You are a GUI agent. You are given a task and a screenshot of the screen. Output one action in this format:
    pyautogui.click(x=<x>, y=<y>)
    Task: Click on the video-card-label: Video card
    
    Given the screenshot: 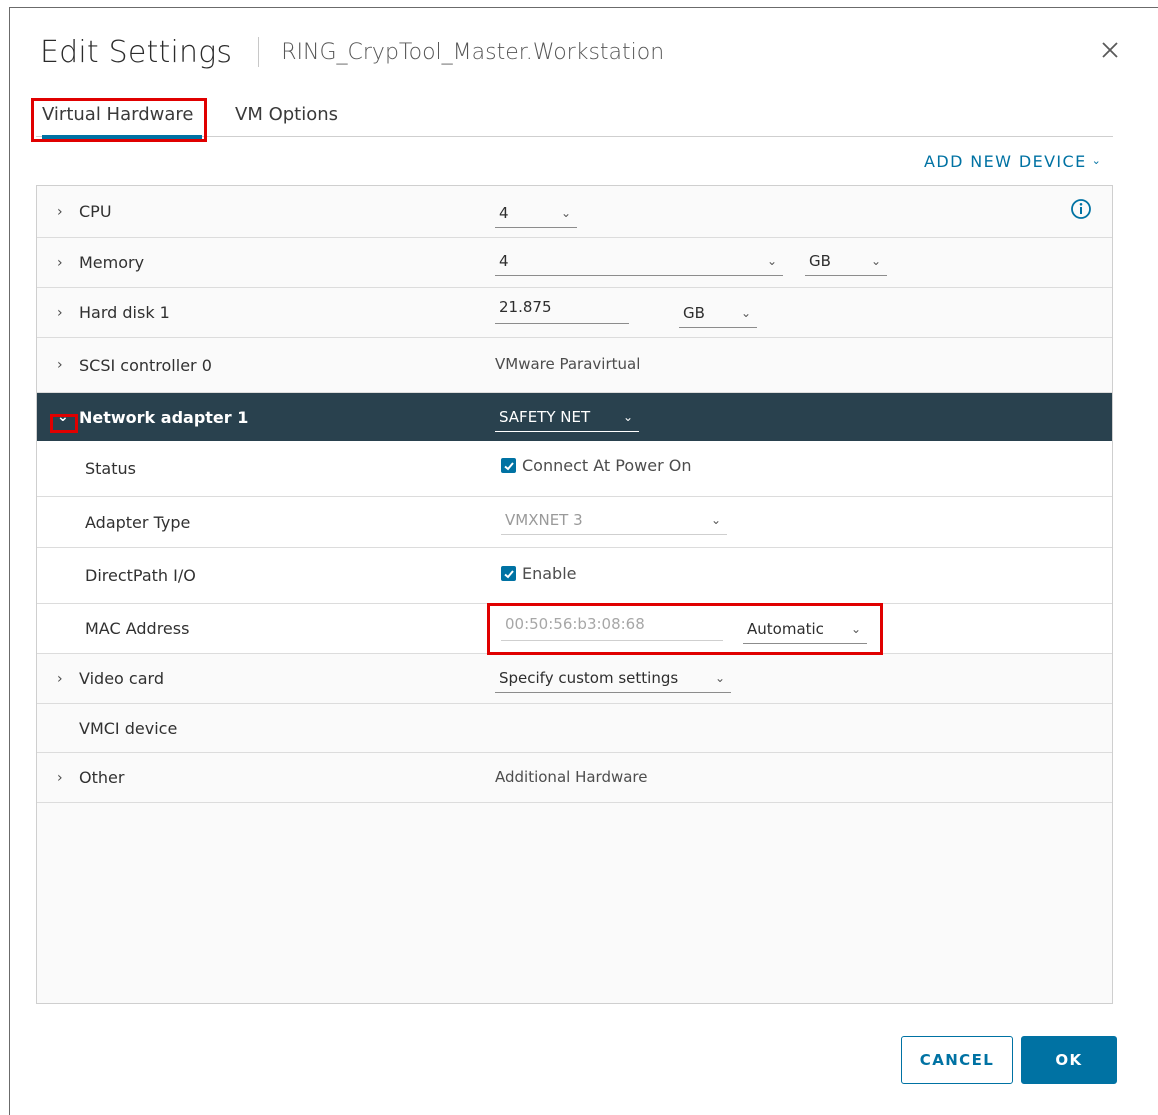 What is the action you would take?
    pyautogui.click(x=121, y=678)
    